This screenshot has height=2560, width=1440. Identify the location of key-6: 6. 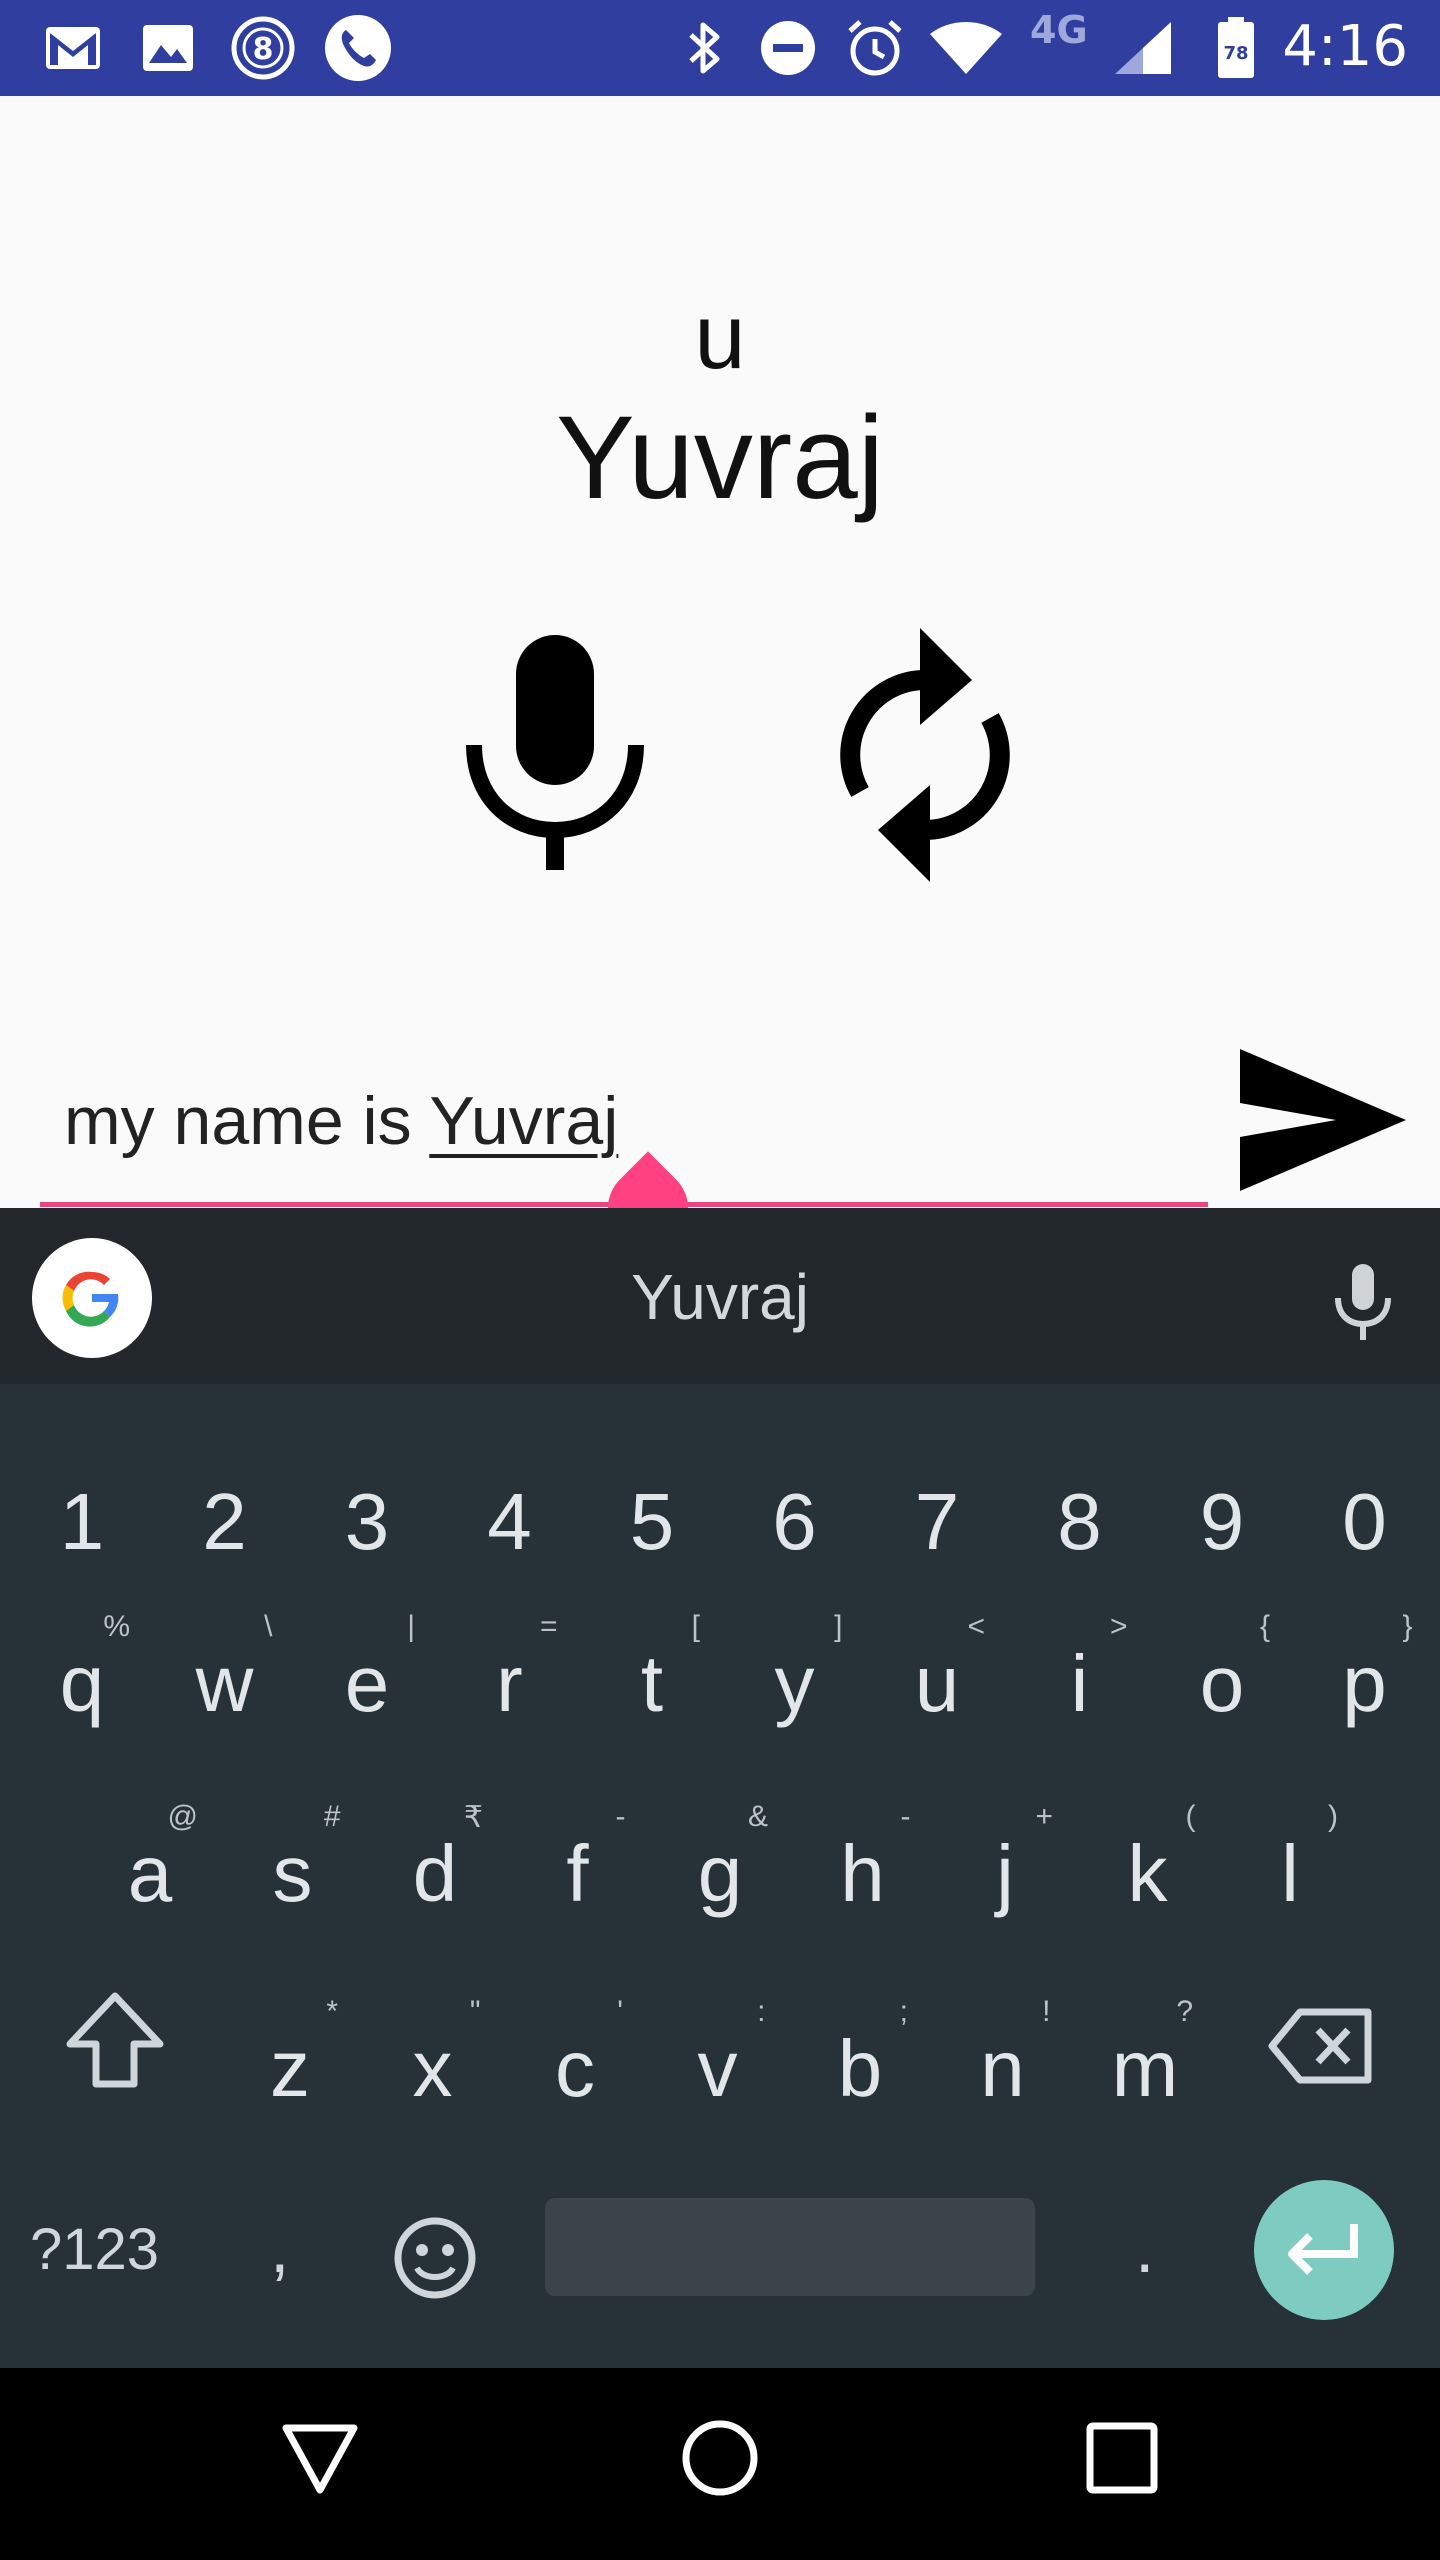
(795, 1511).